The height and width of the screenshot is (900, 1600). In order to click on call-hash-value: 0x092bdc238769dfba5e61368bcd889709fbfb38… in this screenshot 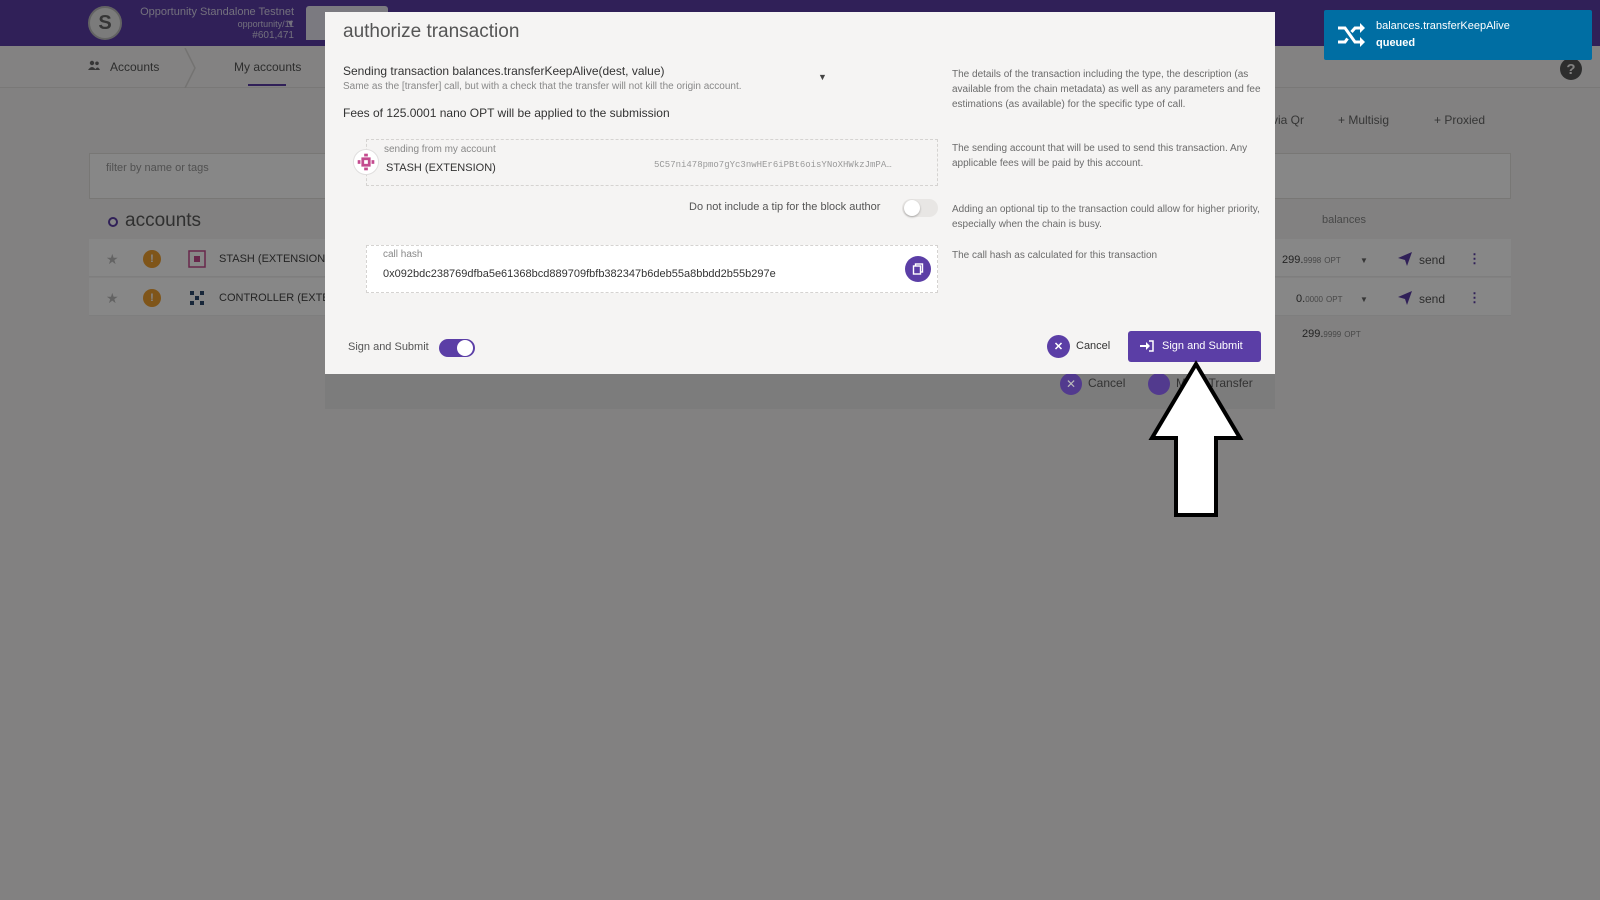, I will do `click(579, 274)`.